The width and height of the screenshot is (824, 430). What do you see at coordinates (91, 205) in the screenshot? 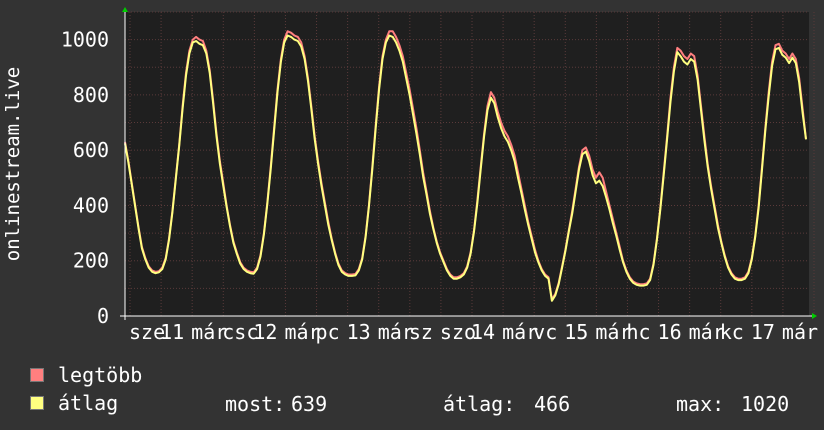
I see `y-tick-label: 400` at bounding box center [91, 205].